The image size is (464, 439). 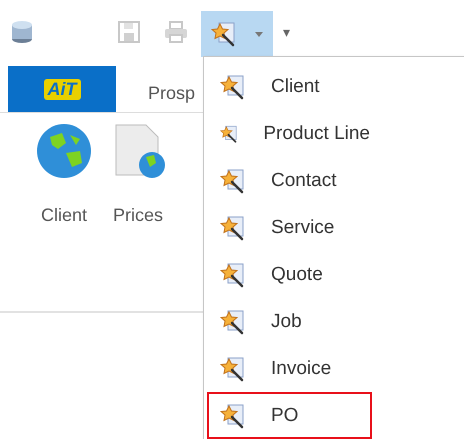 What do you see at coordinates (129, 32) in the screenshot?
I see `save-icon` at bounding box center [129, 32].